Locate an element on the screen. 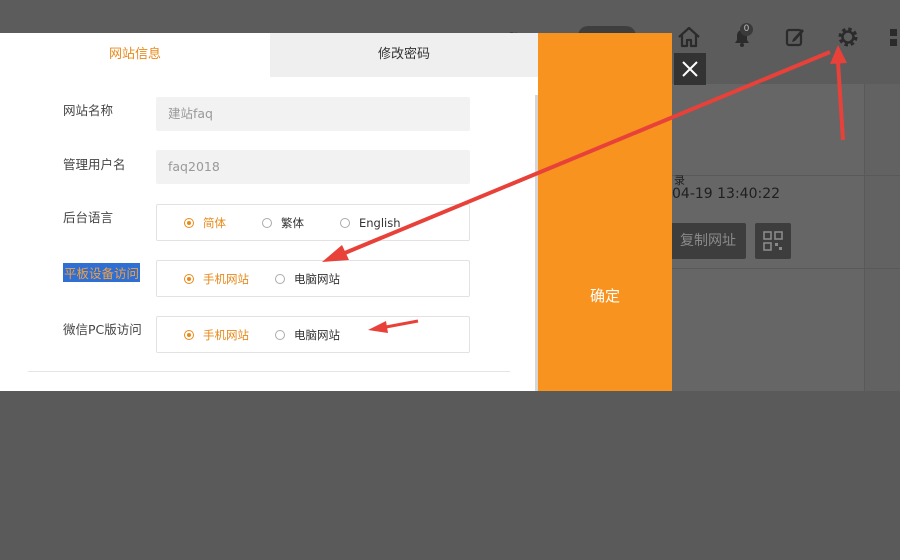 The image size is (900, 560). language-option-english: English is located at coordinates (370, 222).